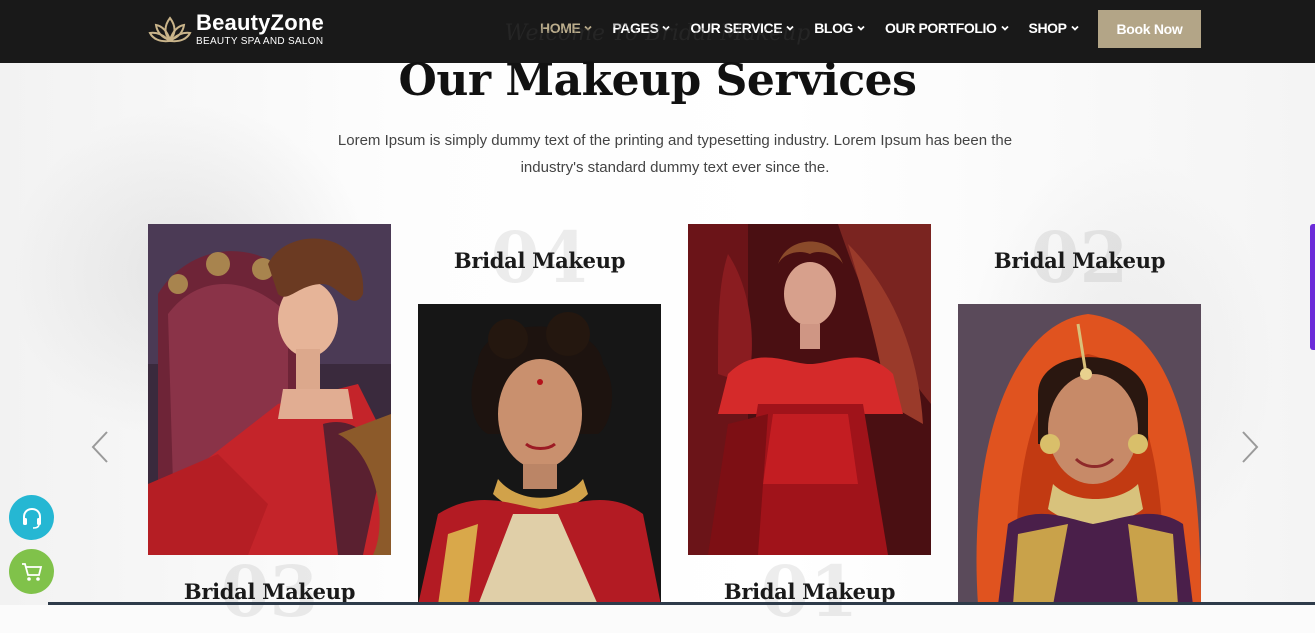 This screenshot has width=1315, height=633. I want to click on support-button, so click(31, 517).